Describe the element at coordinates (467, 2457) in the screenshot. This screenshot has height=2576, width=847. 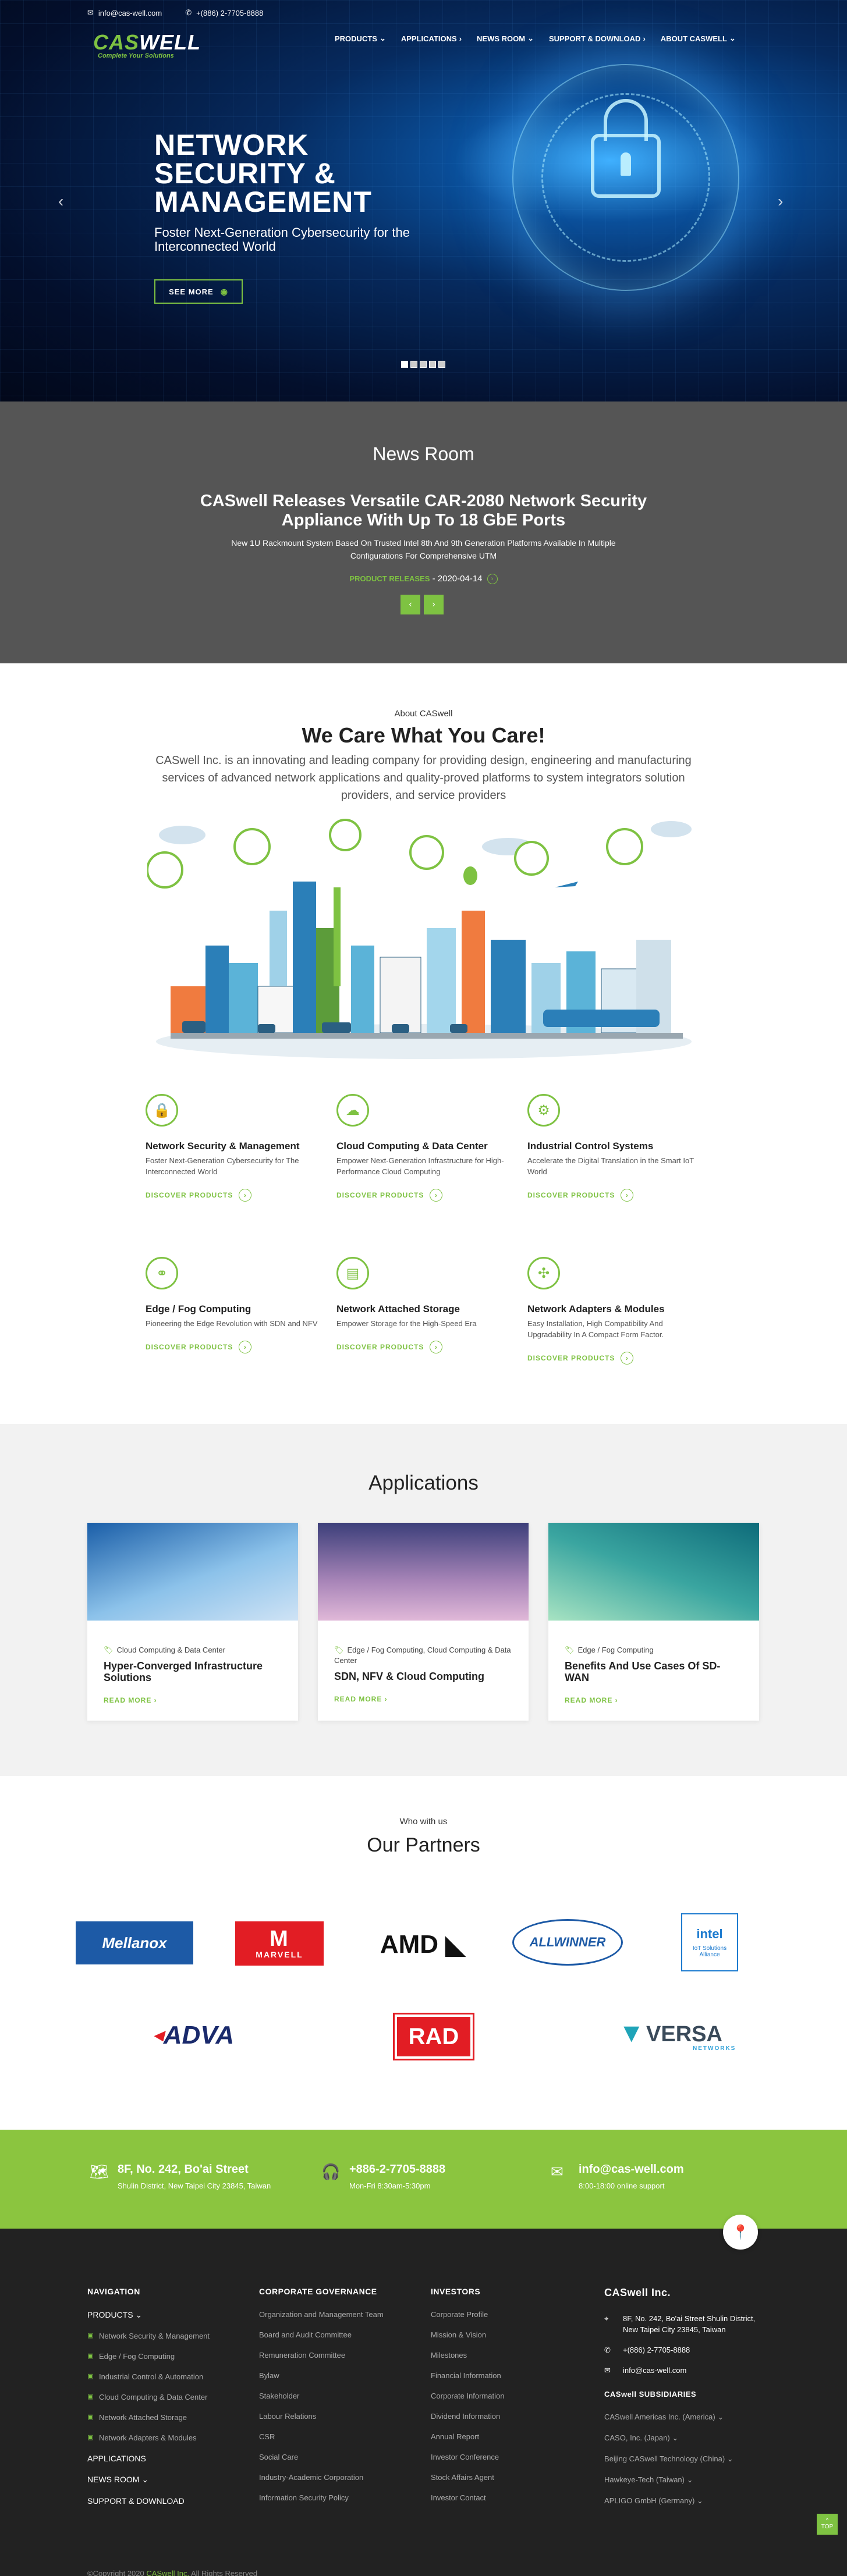
I see `footer-link: Investor Conference` at that location.